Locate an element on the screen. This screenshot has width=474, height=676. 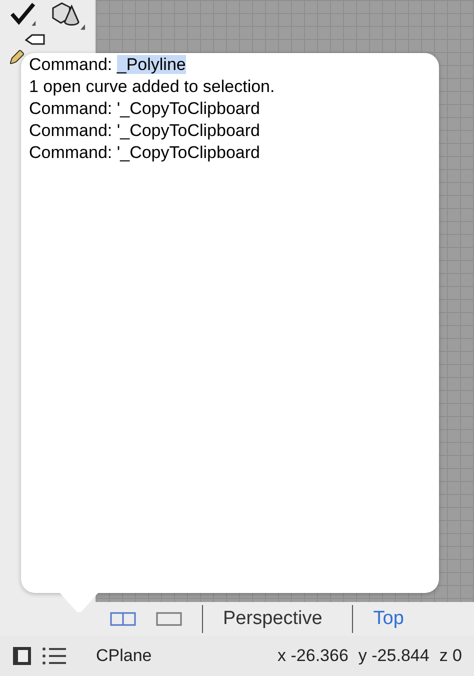
viewport-tab: Perspective is located at coordinates (267, 619).